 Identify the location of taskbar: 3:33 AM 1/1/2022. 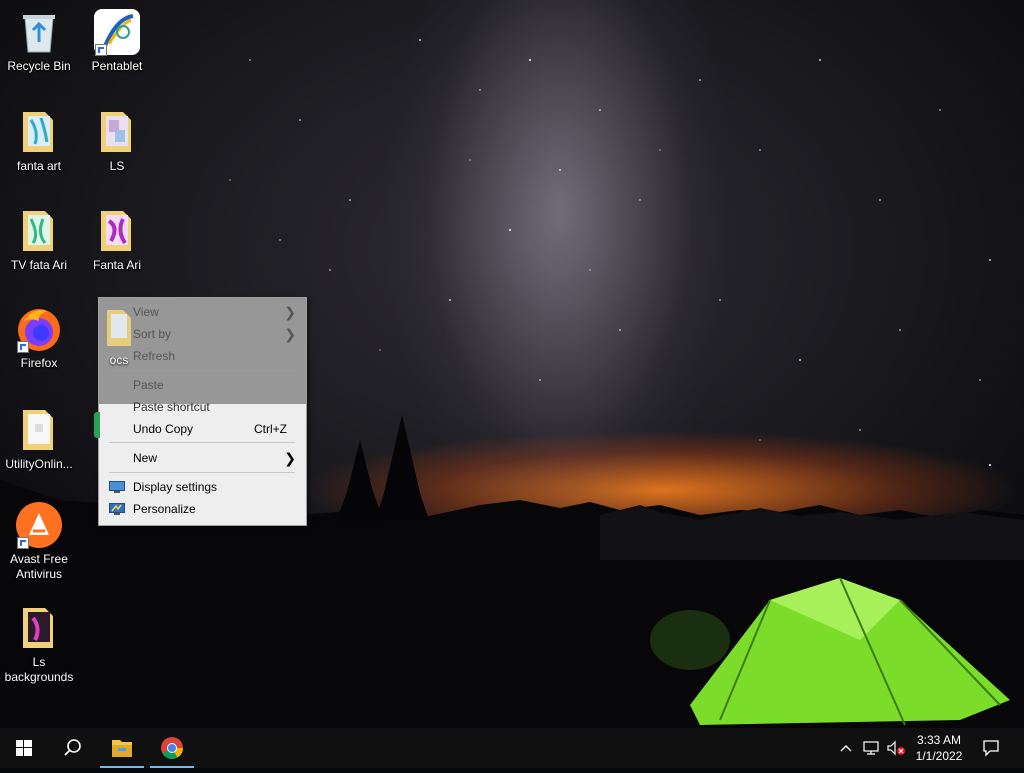
(512, 748).